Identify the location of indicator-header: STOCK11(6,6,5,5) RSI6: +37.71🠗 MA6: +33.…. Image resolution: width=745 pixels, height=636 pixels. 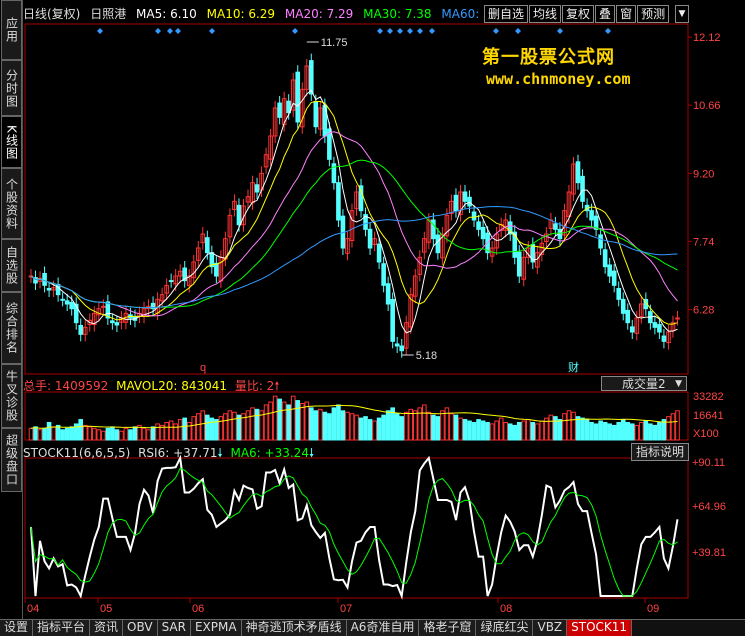
(168, 454).